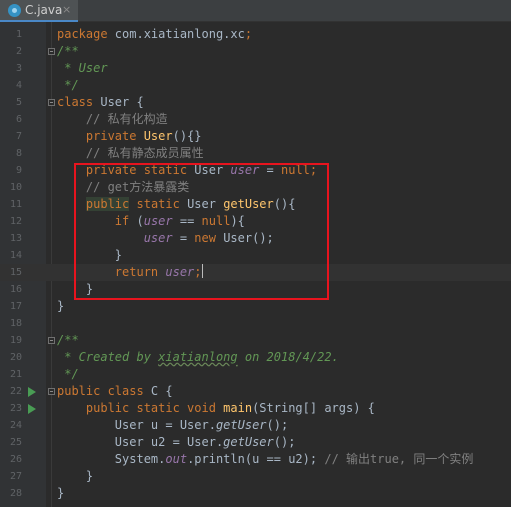 This screenshot has width=511, height=507. Describe the element at coordinates (176, 459) in the screenshot. I see `code-token: out` at that location.